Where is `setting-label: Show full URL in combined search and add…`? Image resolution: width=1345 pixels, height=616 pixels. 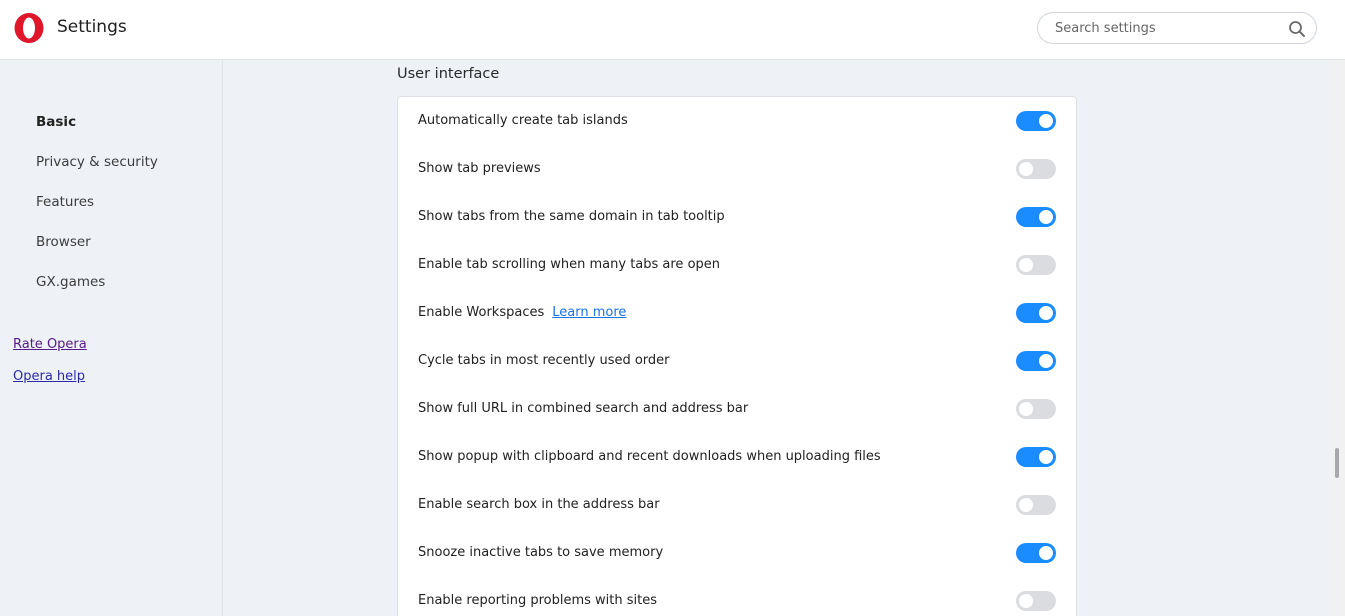
setting-label: Show full URL in combined search and add… is located at coordinates (583, 408).